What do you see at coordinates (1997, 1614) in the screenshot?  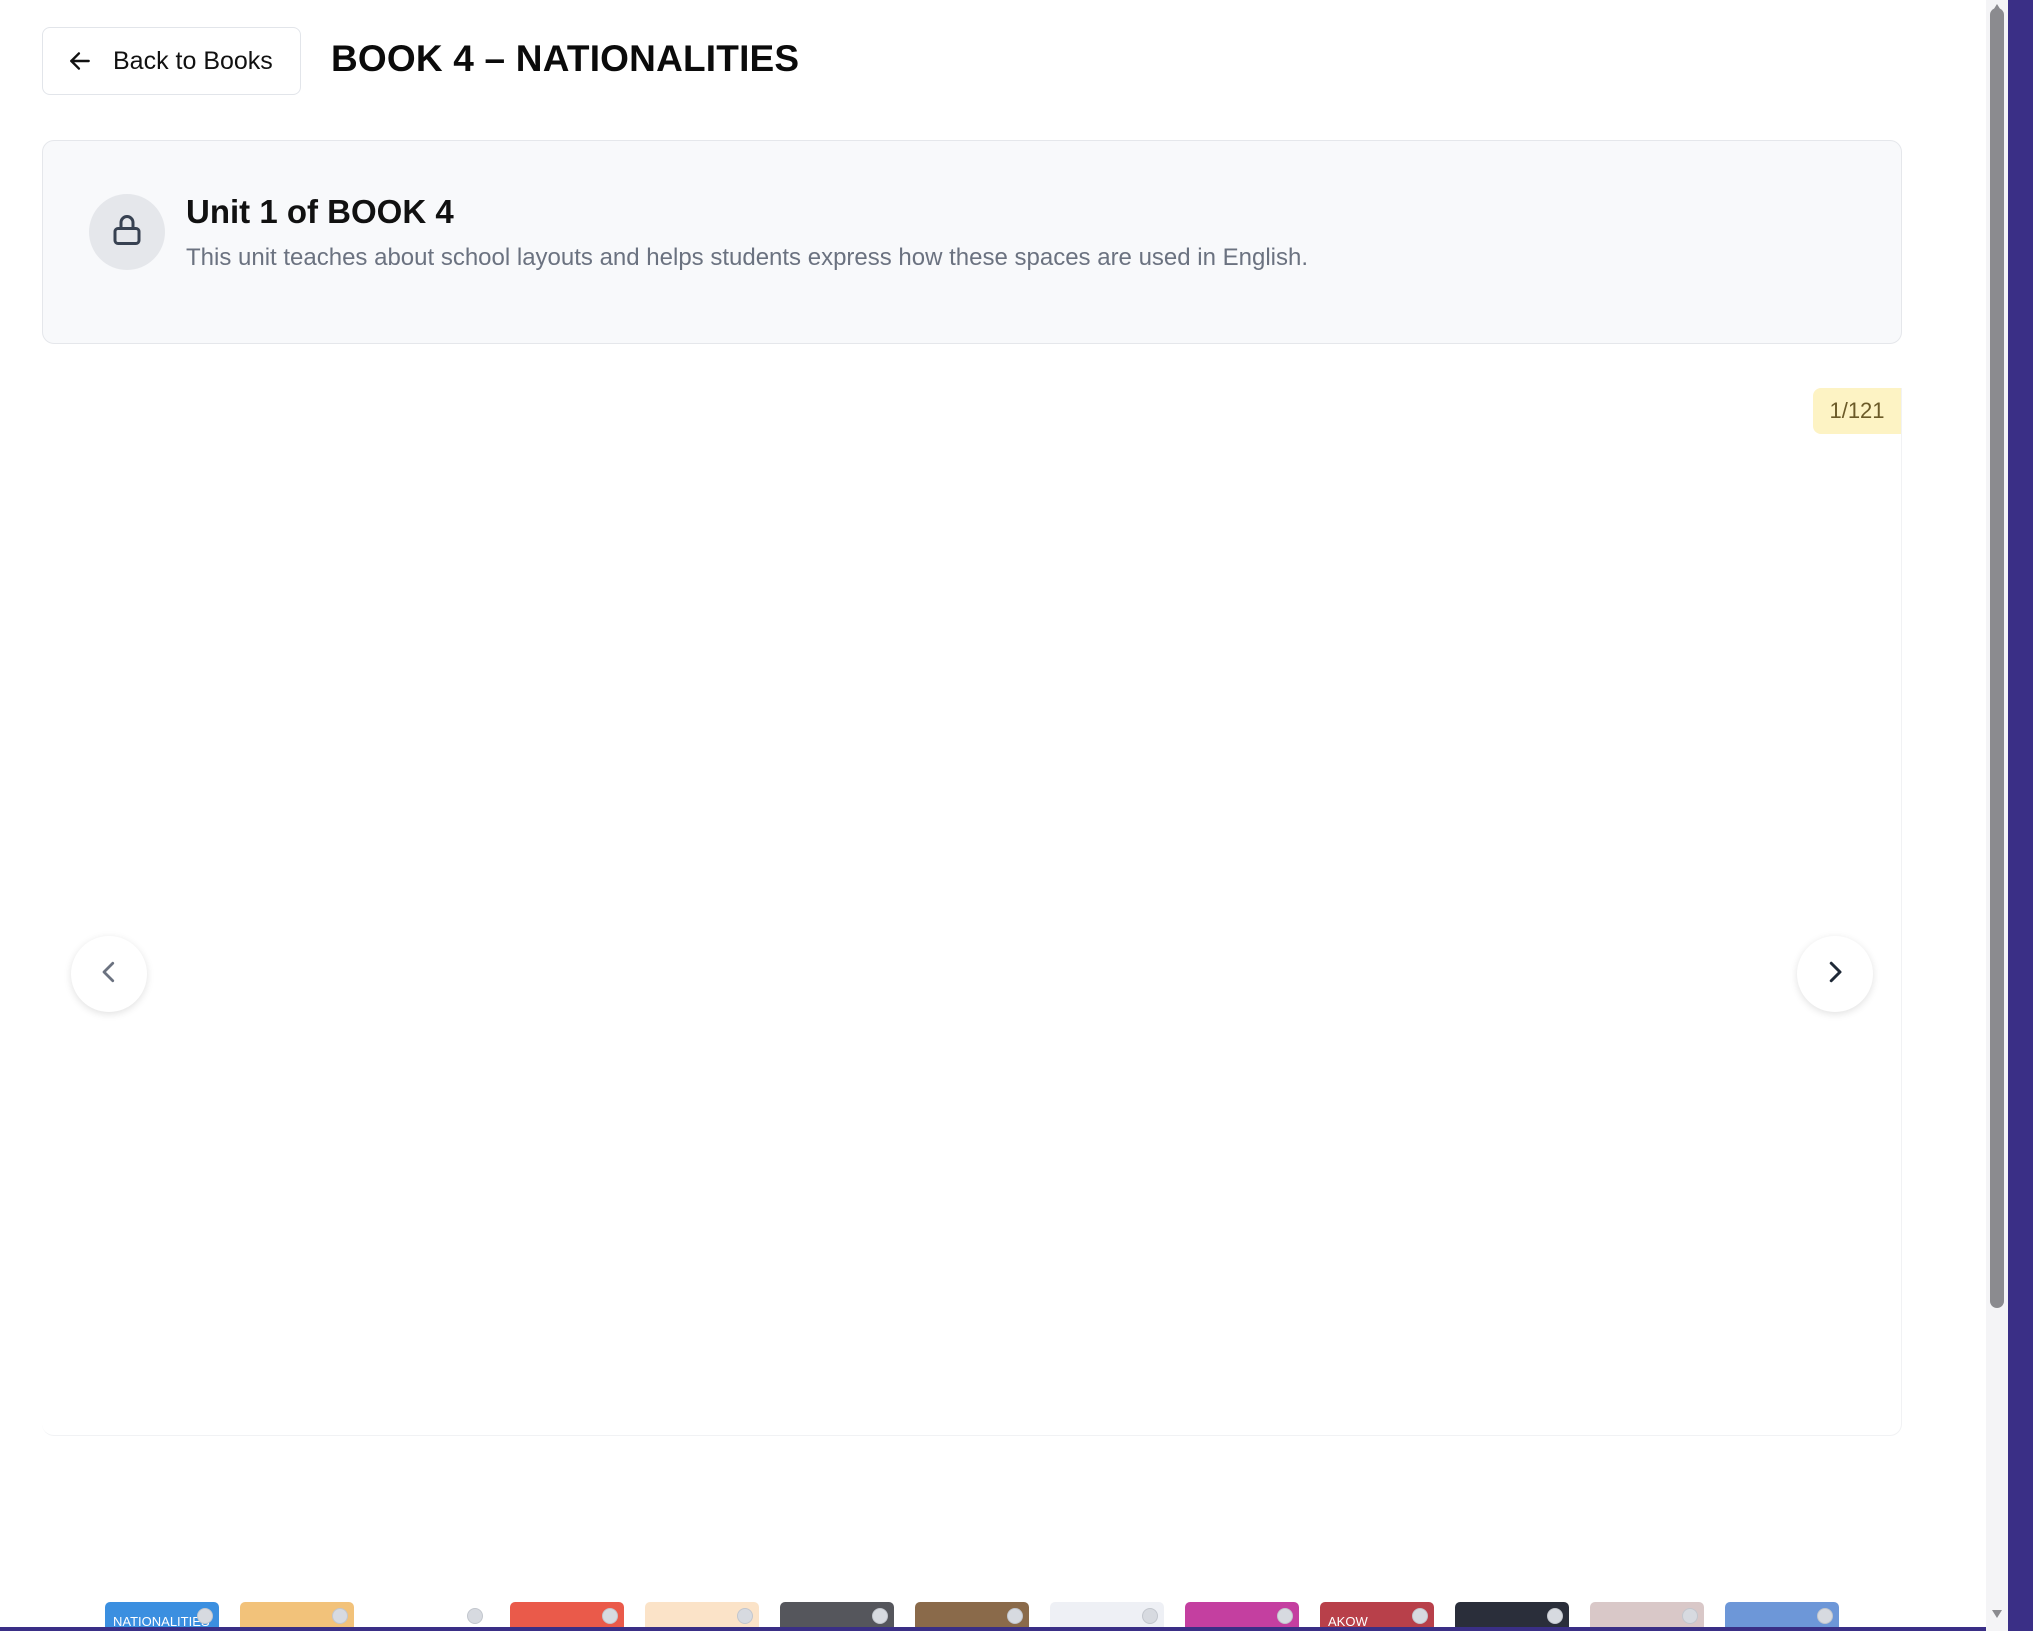 I see `scroll-down-icon` at bounding box center [1997, 1614].